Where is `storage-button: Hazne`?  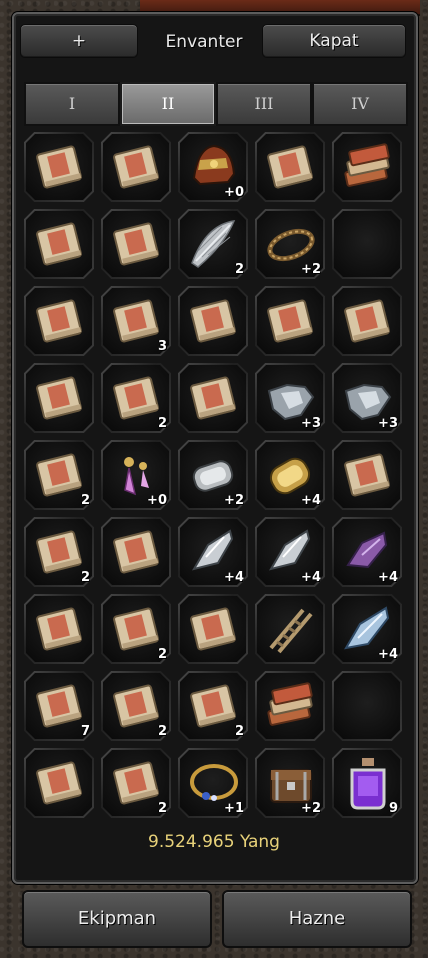 storage-button: Hazne is located at coordinates (317, 919).